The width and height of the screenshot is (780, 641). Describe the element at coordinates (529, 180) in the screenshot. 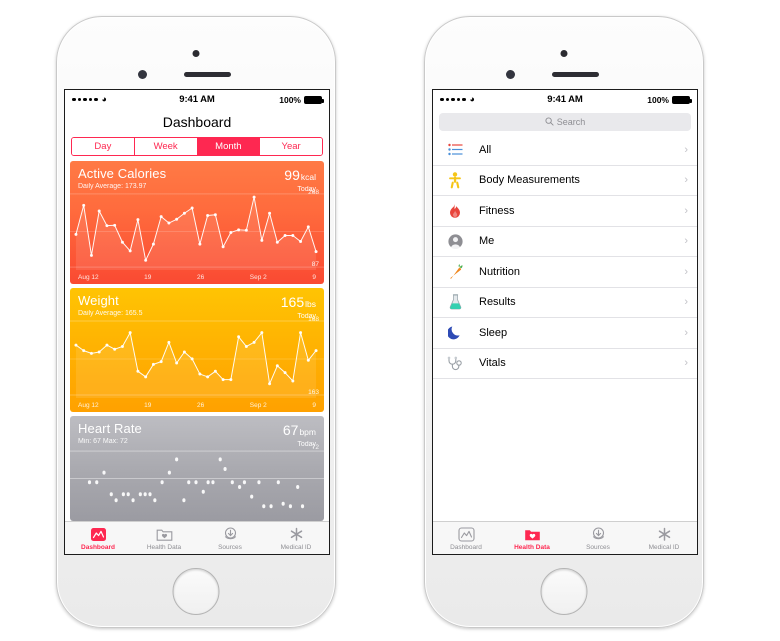

I see `list-item-label: Body Measurements` at that location.